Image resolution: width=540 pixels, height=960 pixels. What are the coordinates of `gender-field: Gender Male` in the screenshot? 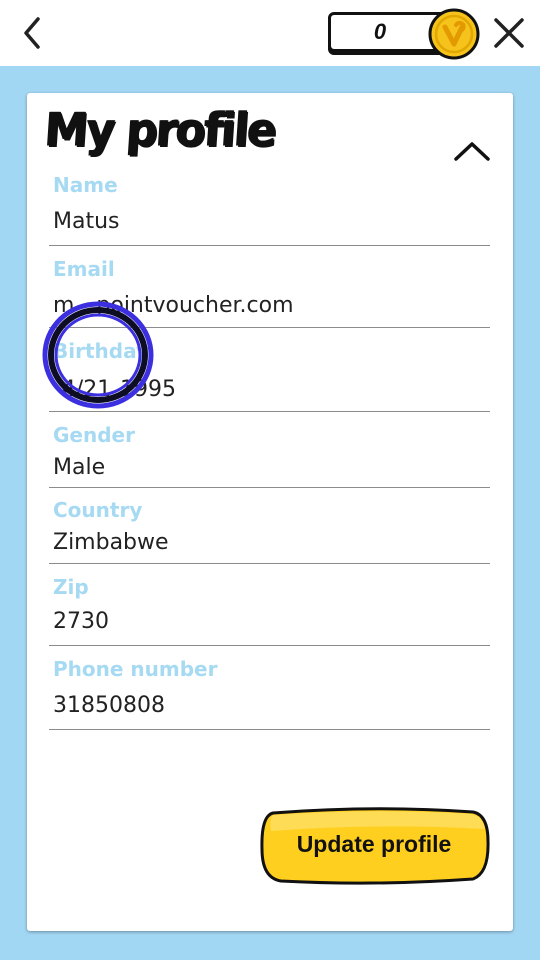 It's located at (269, 455).